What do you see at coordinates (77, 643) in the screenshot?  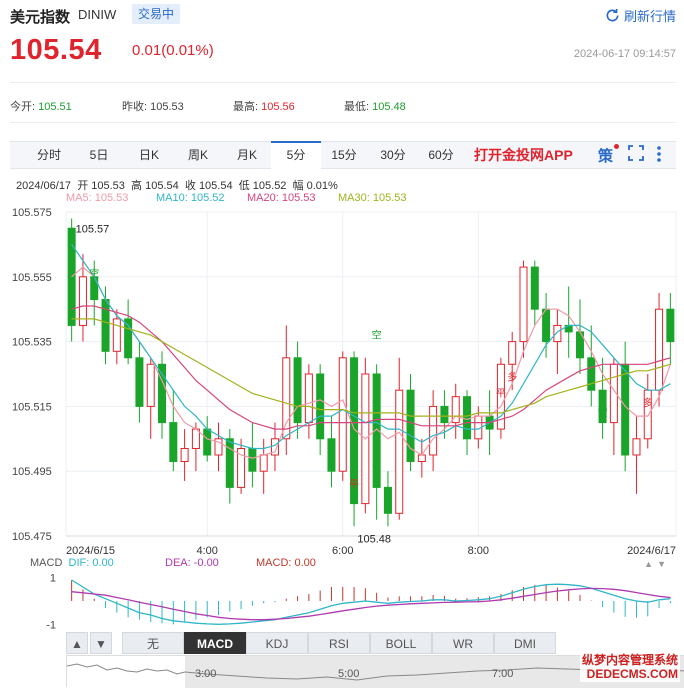 I see `scroll-up-button: ▲` at bounding box center [77, 643].